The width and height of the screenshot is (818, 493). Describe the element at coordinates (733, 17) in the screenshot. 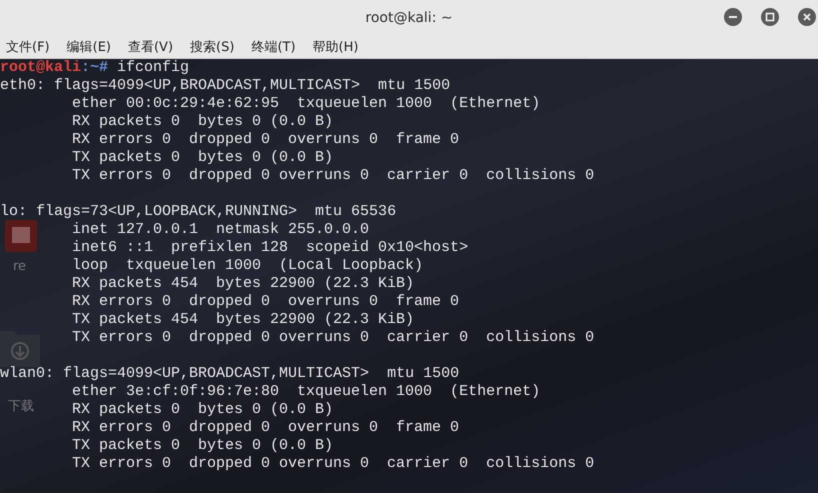

I see `minimize-icon` at that location.